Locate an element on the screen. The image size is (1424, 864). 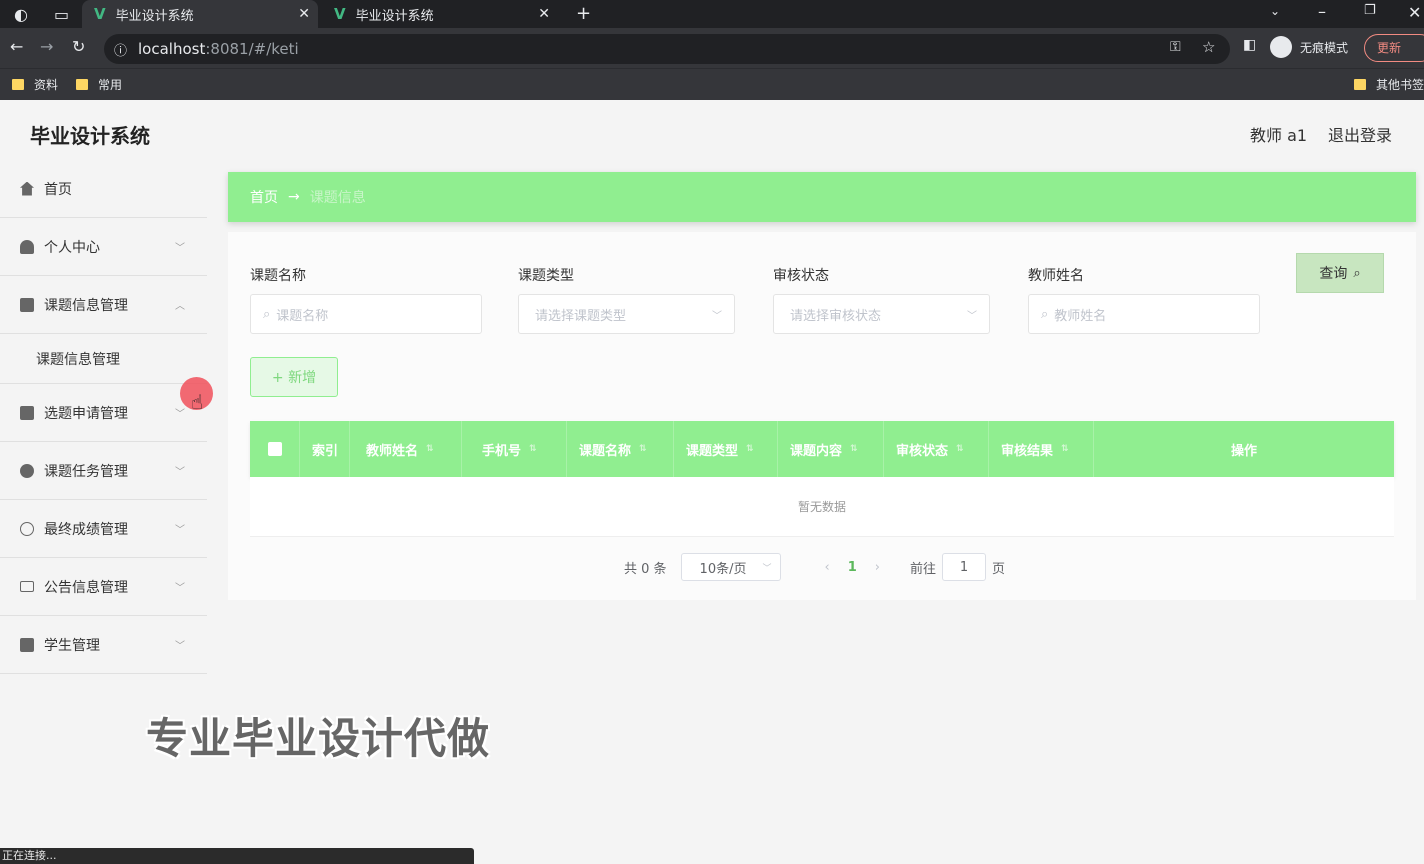
key-icon: ⚿ is located at coordinates (1175, 47).